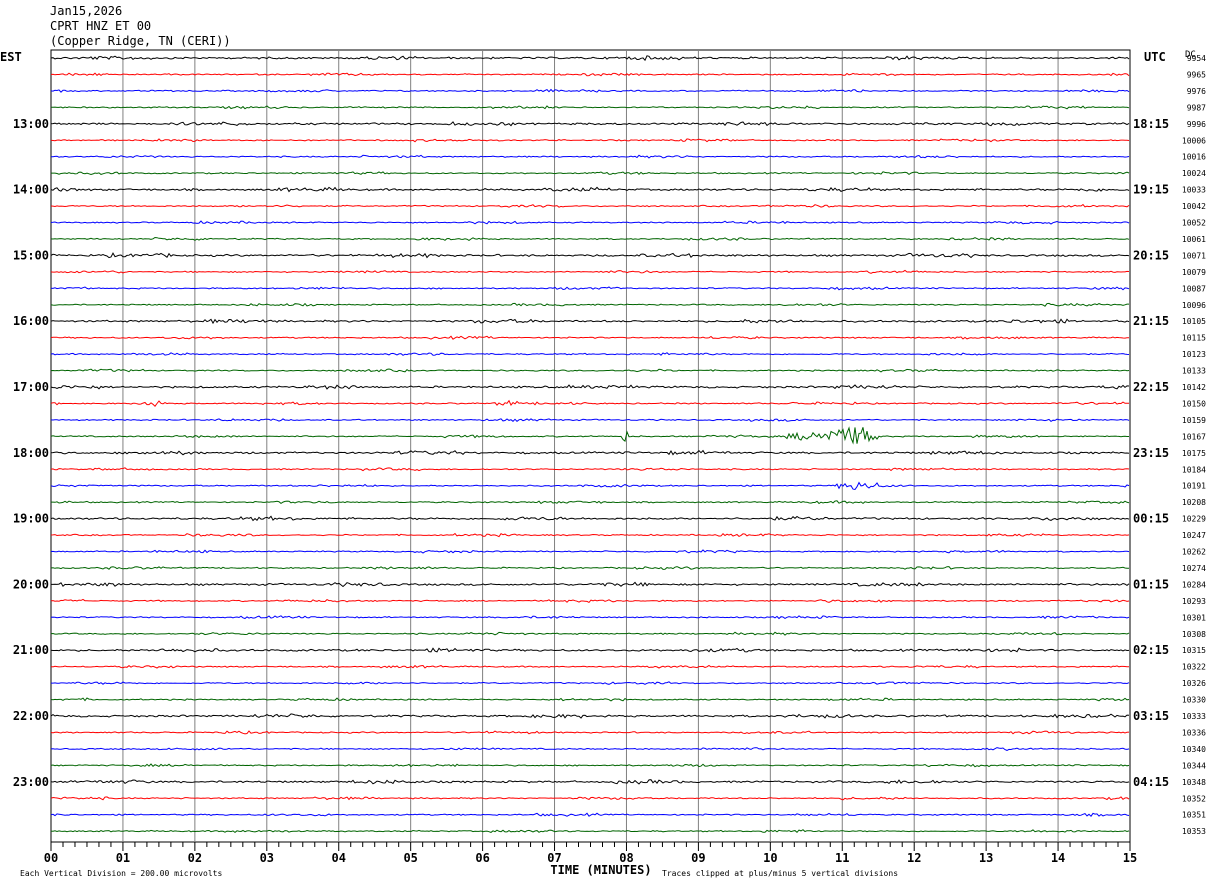 This screenshot has height=886, width=1210. What do you see at coordinates (31, 321) in the screenshot?
I see `est-time-label: 16:00` at bounding box center [31, 321].